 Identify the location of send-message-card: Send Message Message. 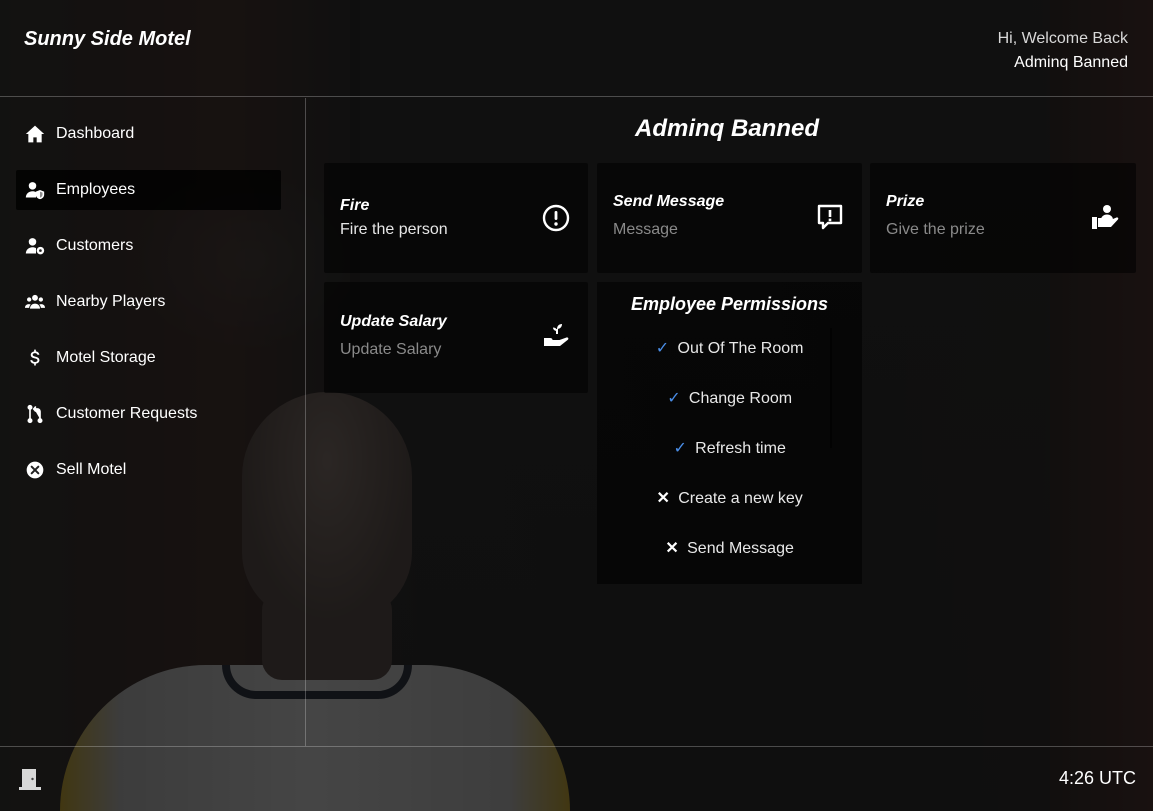
(729, 218).